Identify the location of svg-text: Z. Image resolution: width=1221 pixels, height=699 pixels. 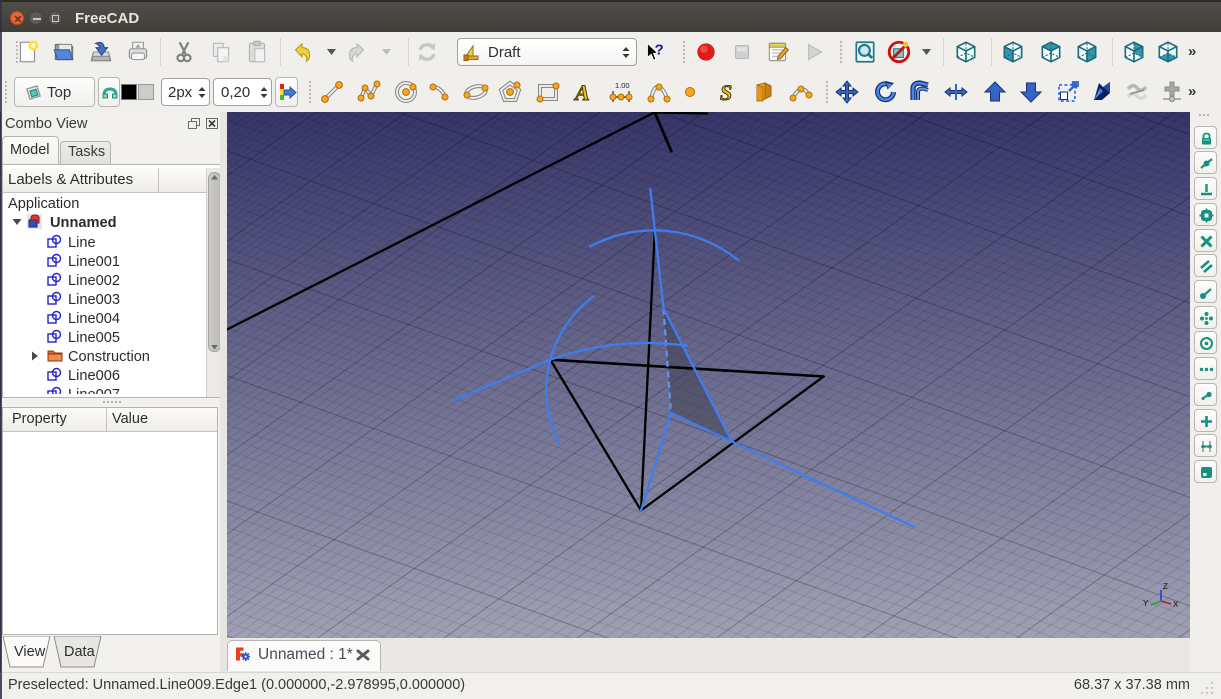
(1165, 586).